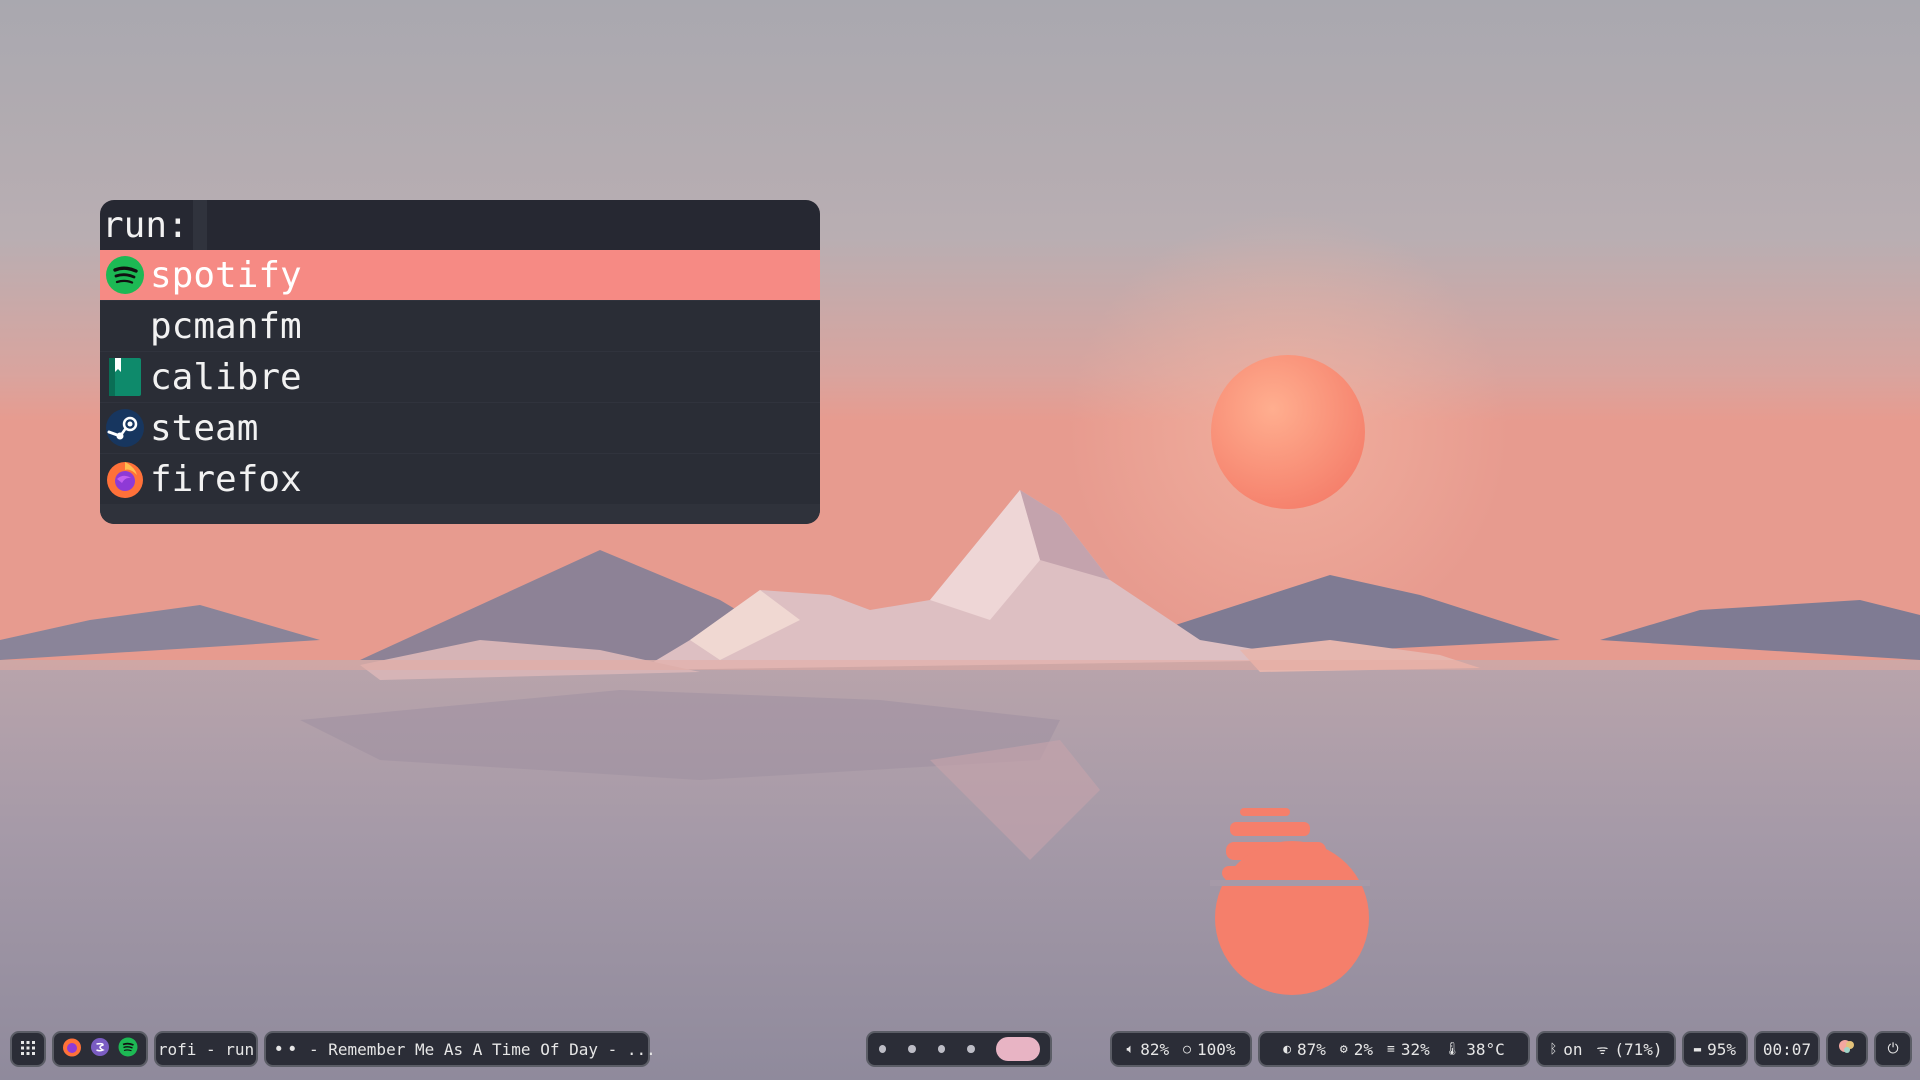 Image resolution: width=1920 pixels, height=1080 pixels. What do you see at coordinates (1553, 1049) in the screenshot?
I see `bluetooth-icon: ᛒ` at bounding box center [1553, 1049].